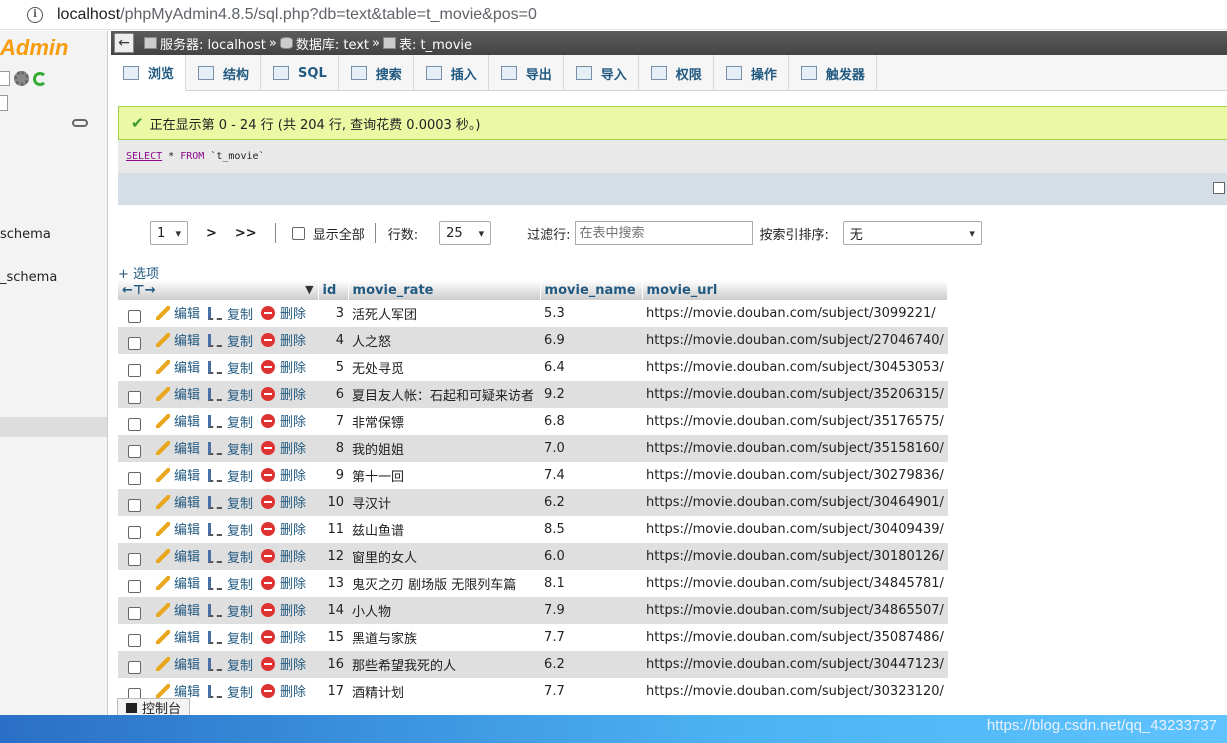 The image size is (1227, 743). Describe the element at coordinates (444, 340) in the screenshot. I see `cell-movie-rate: 人之怒` at that location.